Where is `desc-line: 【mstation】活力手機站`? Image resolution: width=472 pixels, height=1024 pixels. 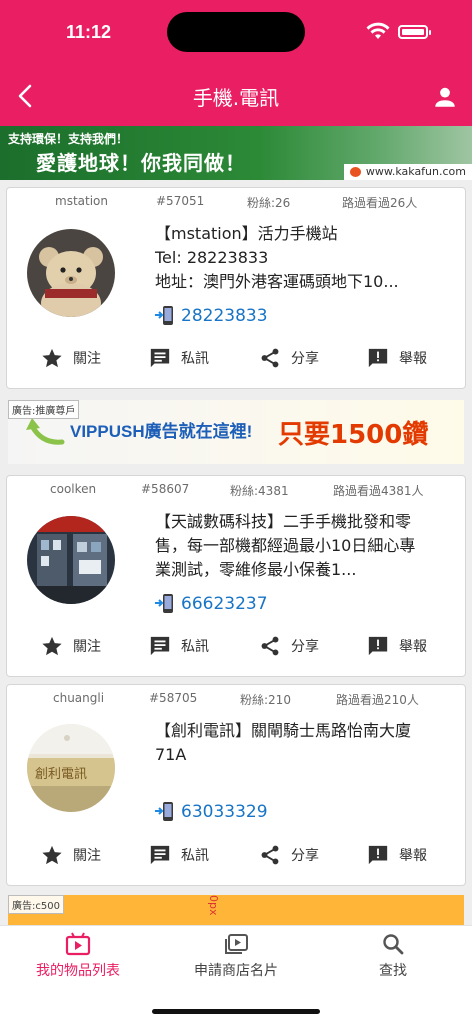
desc-line: 【mstation】活力手機站 is located at coordinates (246, 233).